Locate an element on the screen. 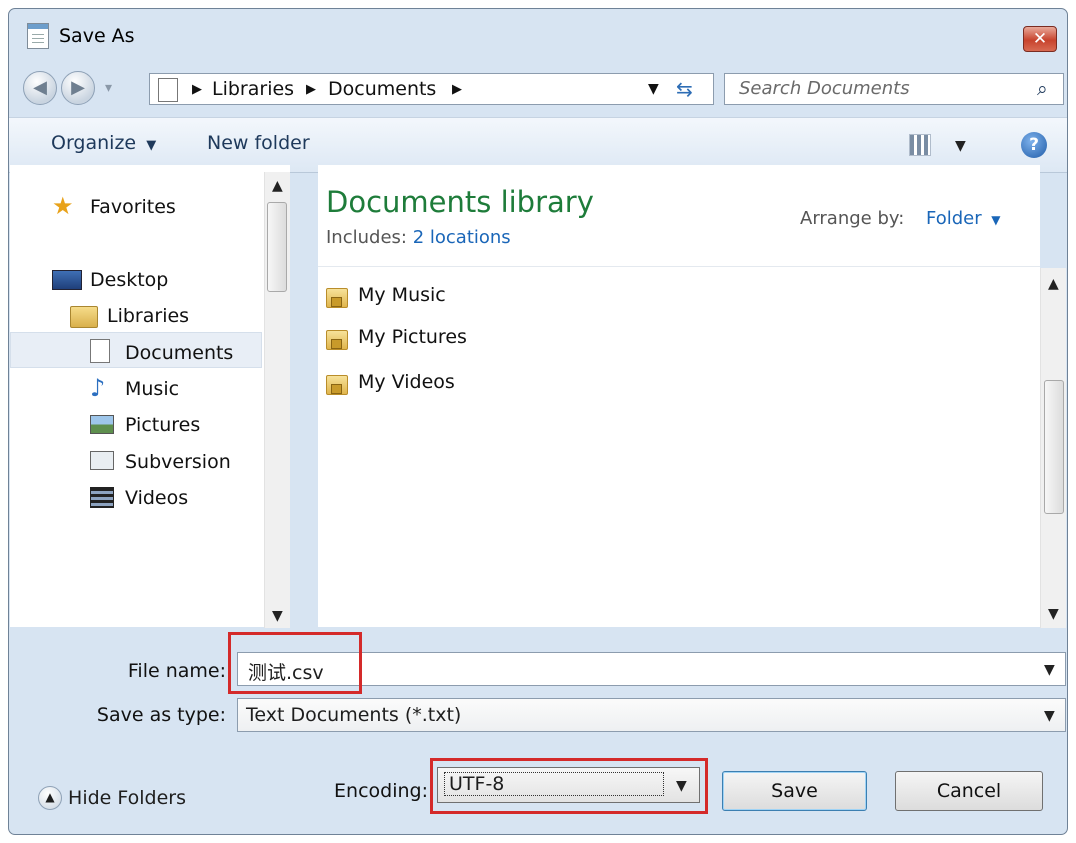  navigation-scrollbar: ▲ ▼ is located at coordinates (277, 400).